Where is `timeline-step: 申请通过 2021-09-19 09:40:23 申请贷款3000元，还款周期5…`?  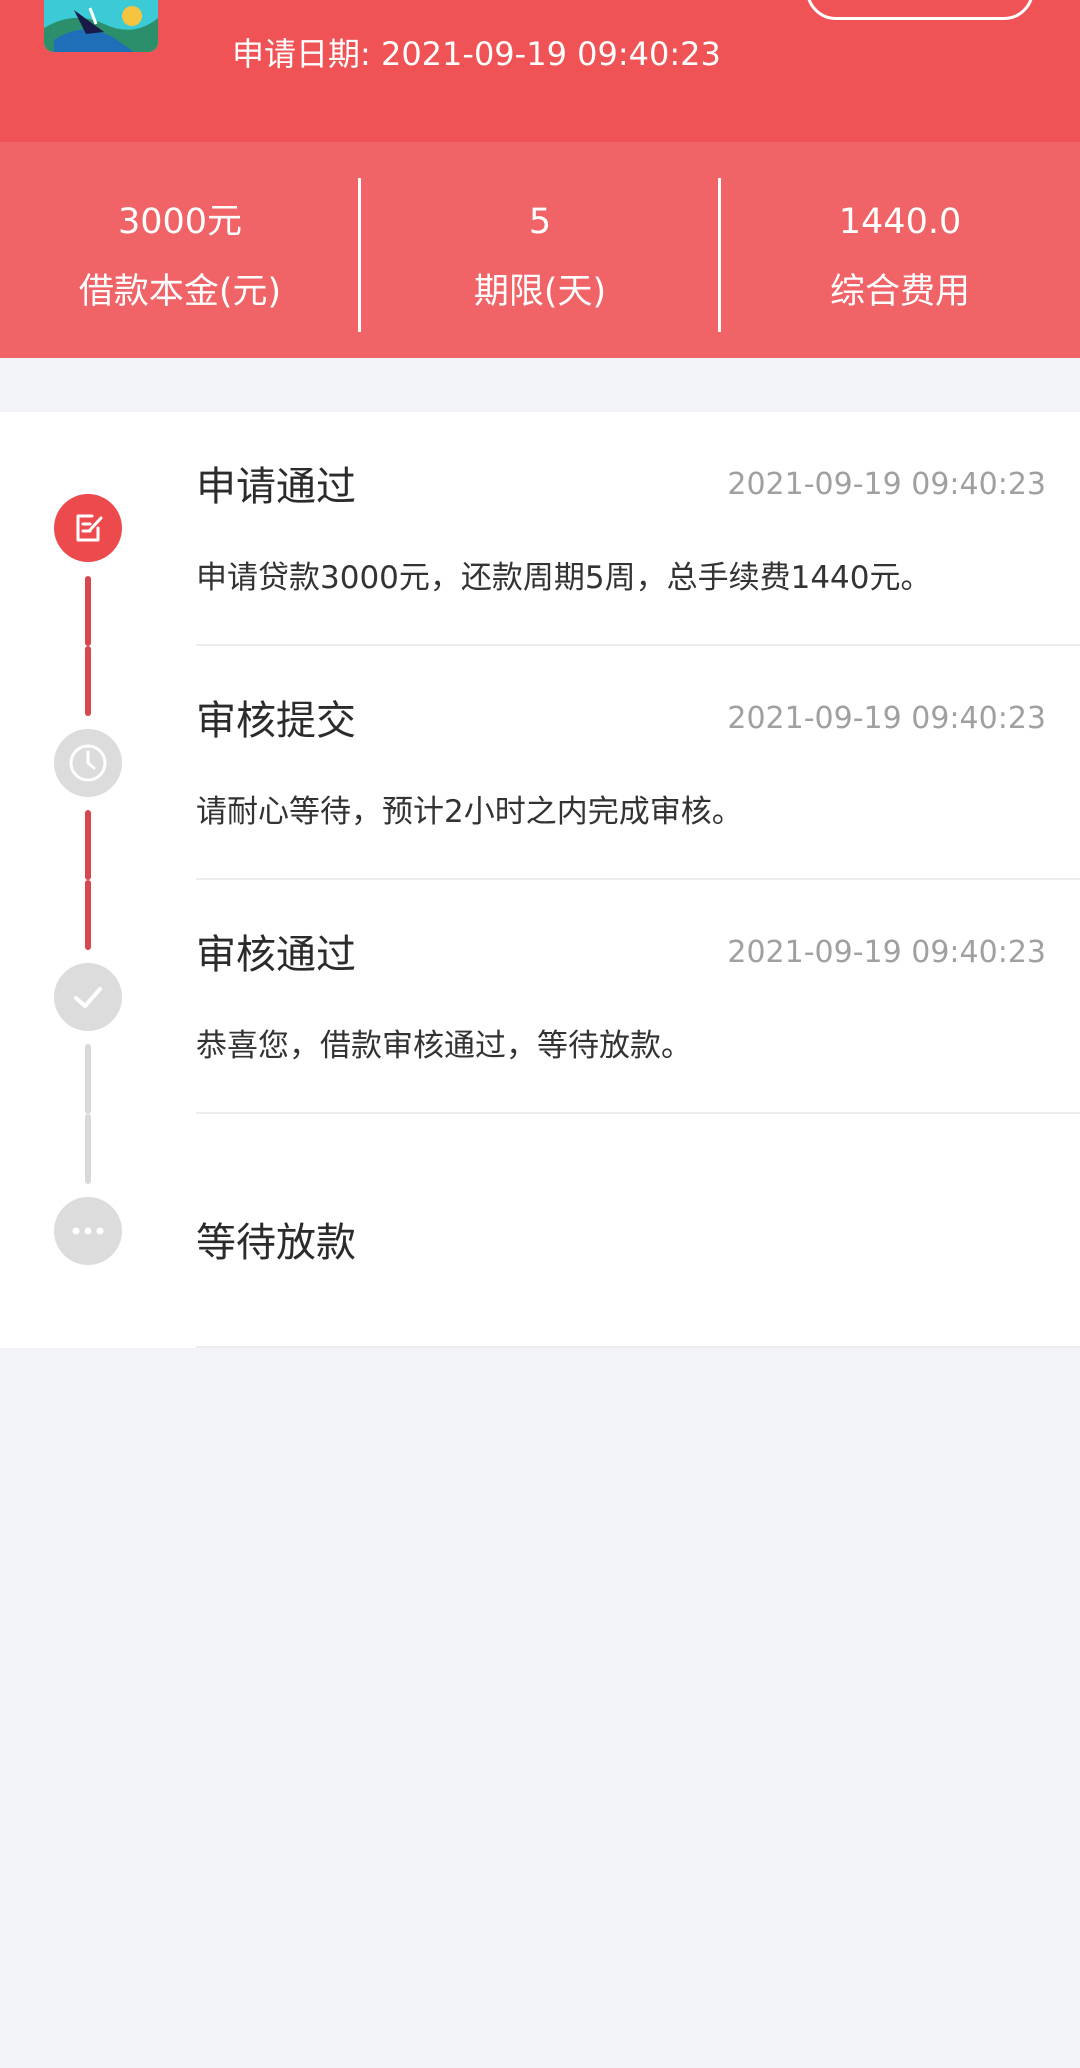
timeline-step: 申请通过 2021-09-19 09:40:23 申请贷款3000元，还款周期5… is located at coordinates (540, 529).